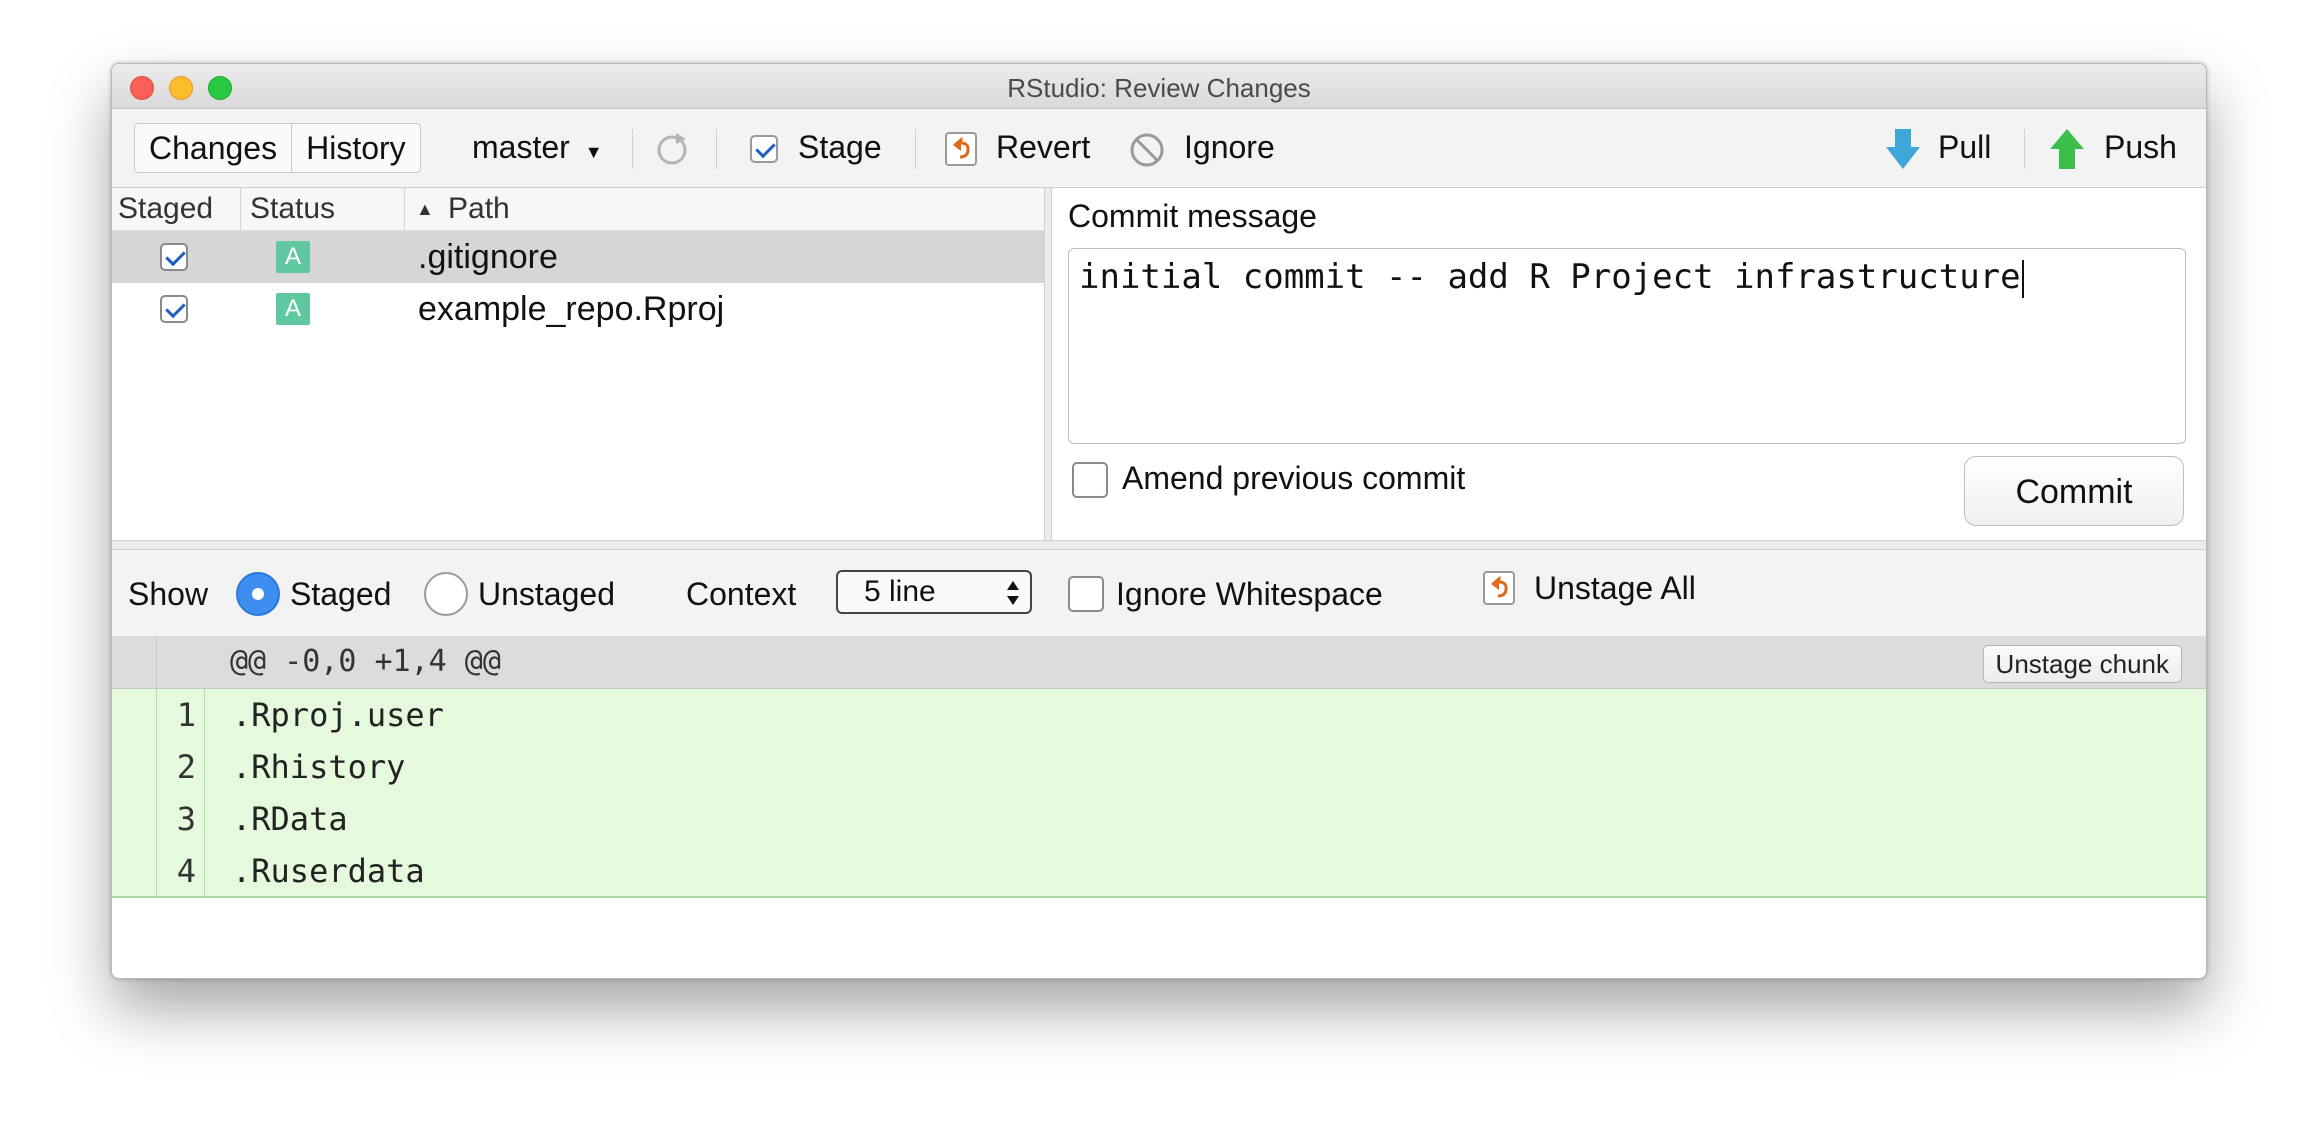 The image size is (2318, 1138). Describe the element at coordinates (578, 257) in the screenshot. I see `file-row: A .gitignore` at that location.